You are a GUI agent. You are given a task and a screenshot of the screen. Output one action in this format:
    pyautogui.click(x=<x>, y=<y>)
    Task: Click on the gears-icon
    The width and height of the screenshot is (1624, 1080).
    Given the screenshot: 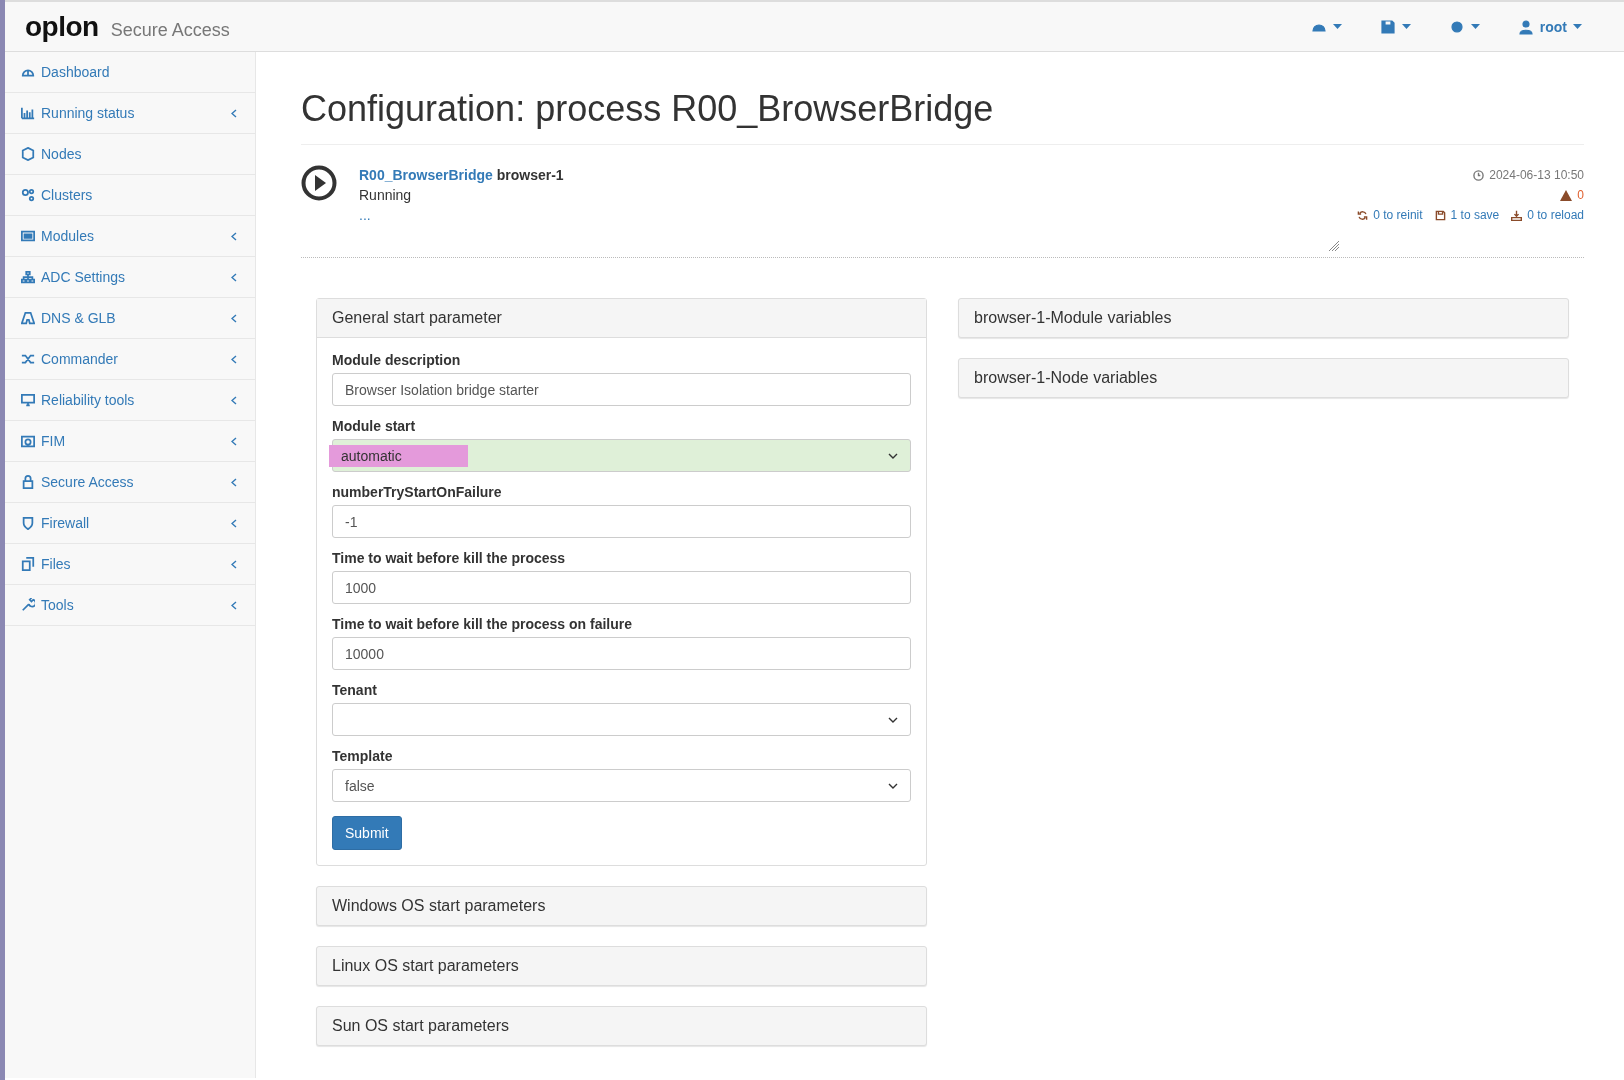 What is the action you would take?
    pyautogui.click(x=28, y=195)
    